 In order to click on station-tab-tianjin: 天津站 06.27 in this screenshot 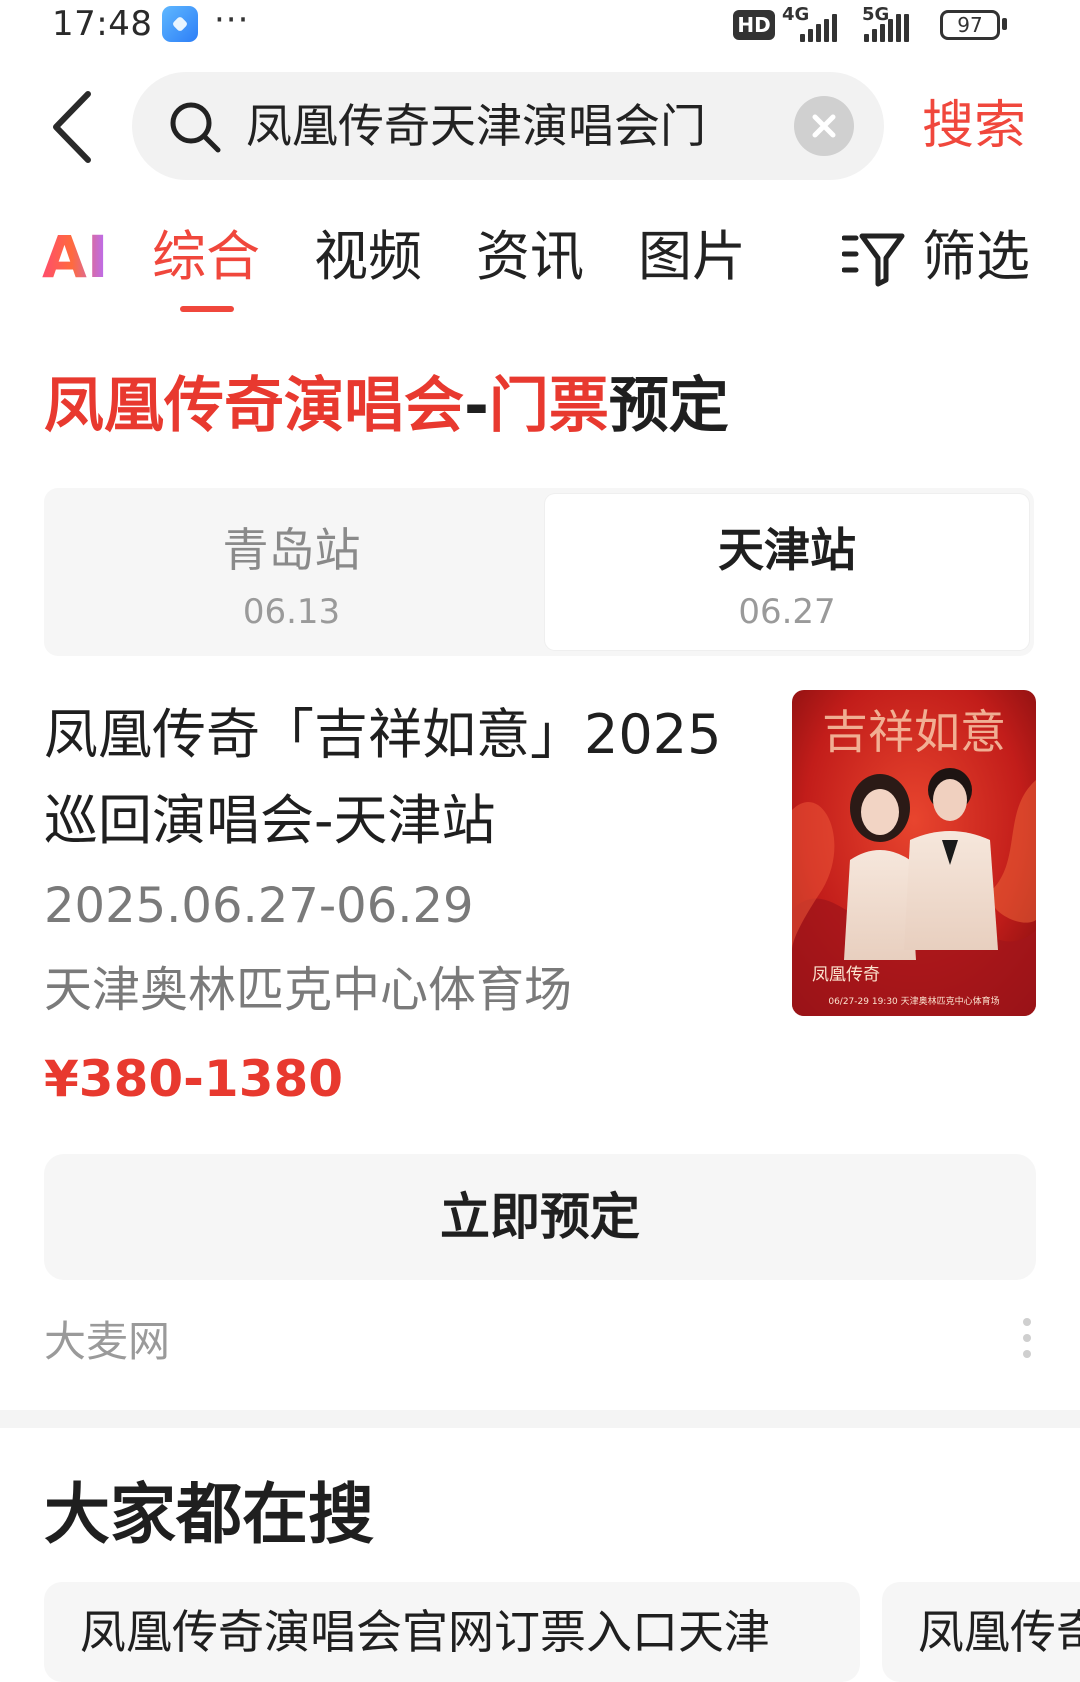, I will do `click(787, 572)`.